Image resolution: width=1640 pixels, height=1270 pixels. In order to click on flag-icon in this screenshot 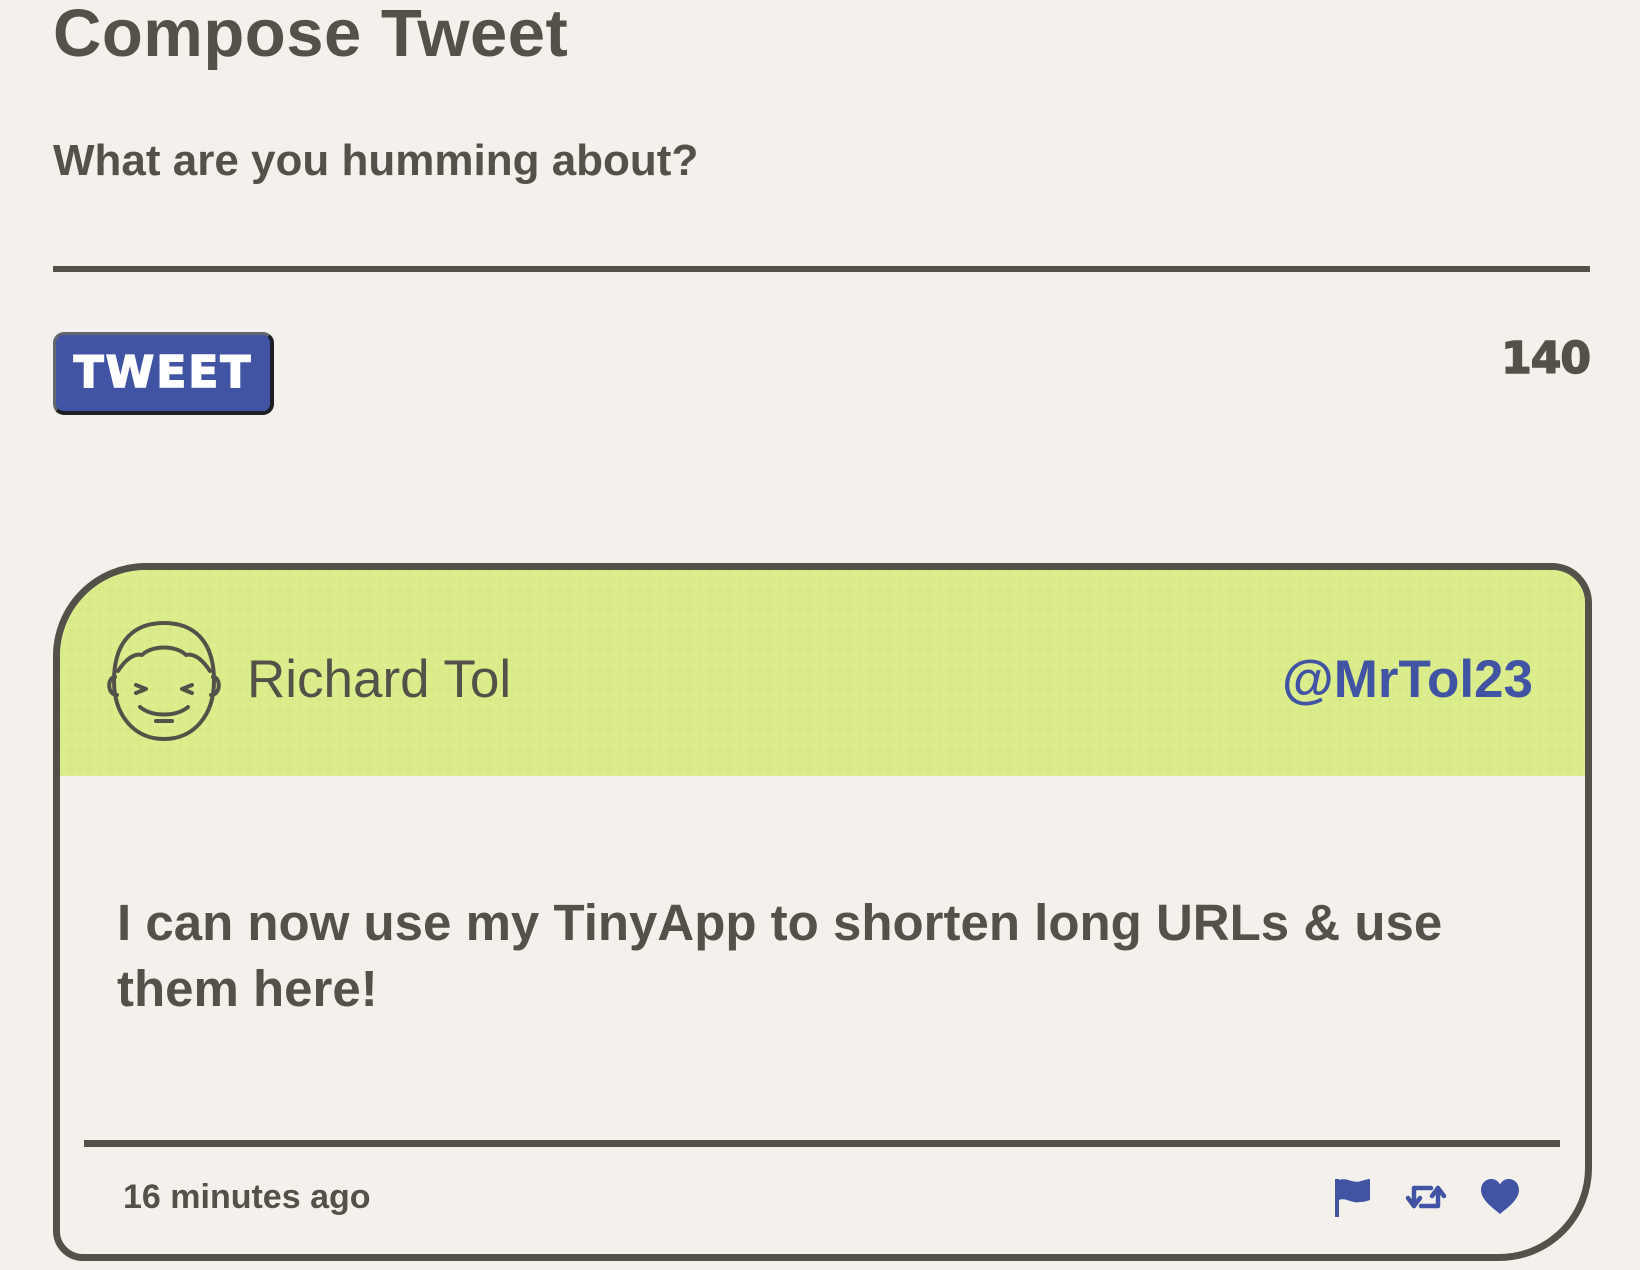, I will do `click(1352, 1197)`.